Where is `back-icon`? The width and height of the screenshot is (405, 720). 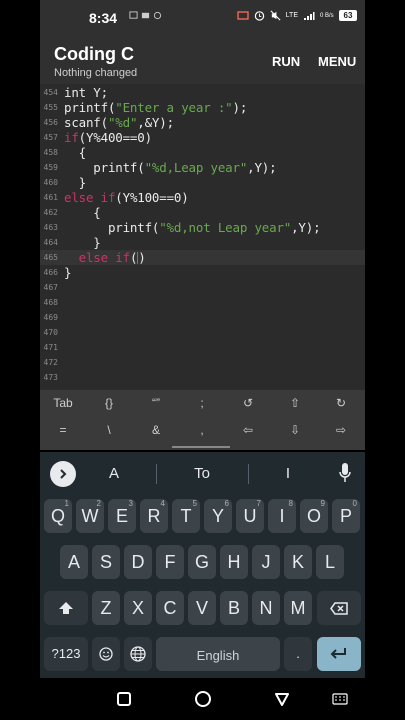
back-icon is located at coordinates (282, 699).